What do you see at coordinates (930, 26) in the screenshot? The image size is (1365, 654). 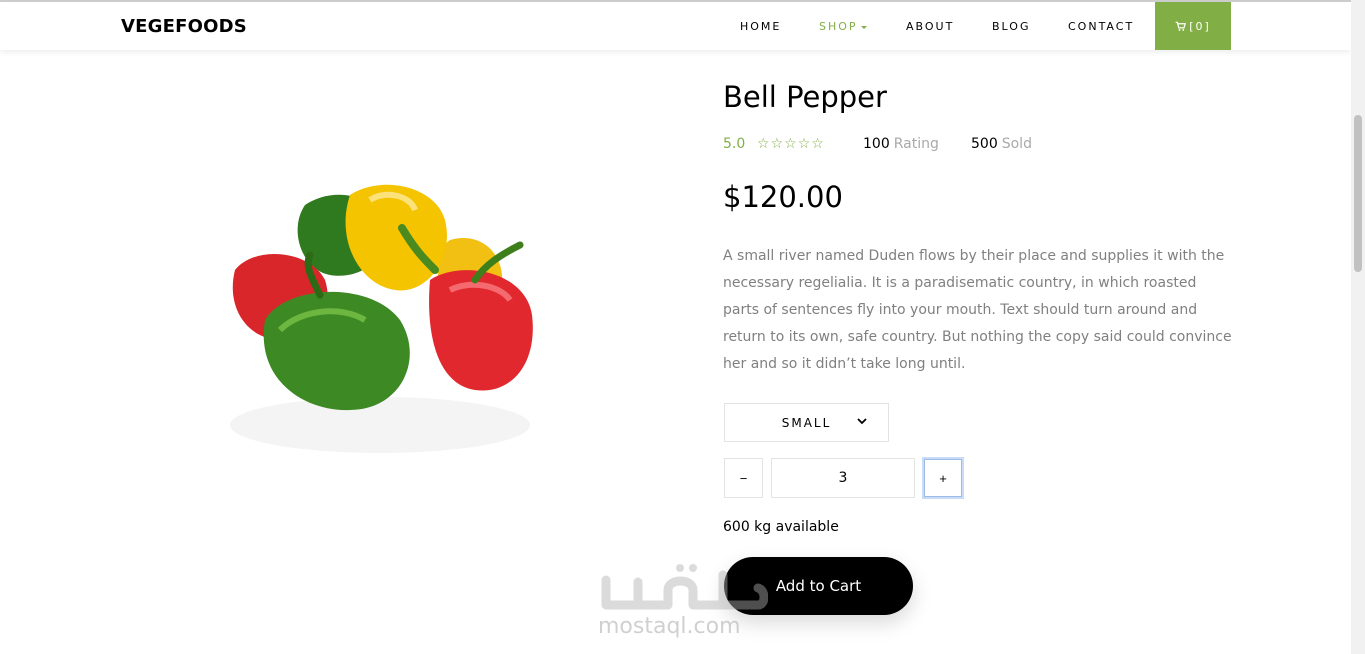 I see `nav-about: ABOUT` at bounding box center [930, 26].